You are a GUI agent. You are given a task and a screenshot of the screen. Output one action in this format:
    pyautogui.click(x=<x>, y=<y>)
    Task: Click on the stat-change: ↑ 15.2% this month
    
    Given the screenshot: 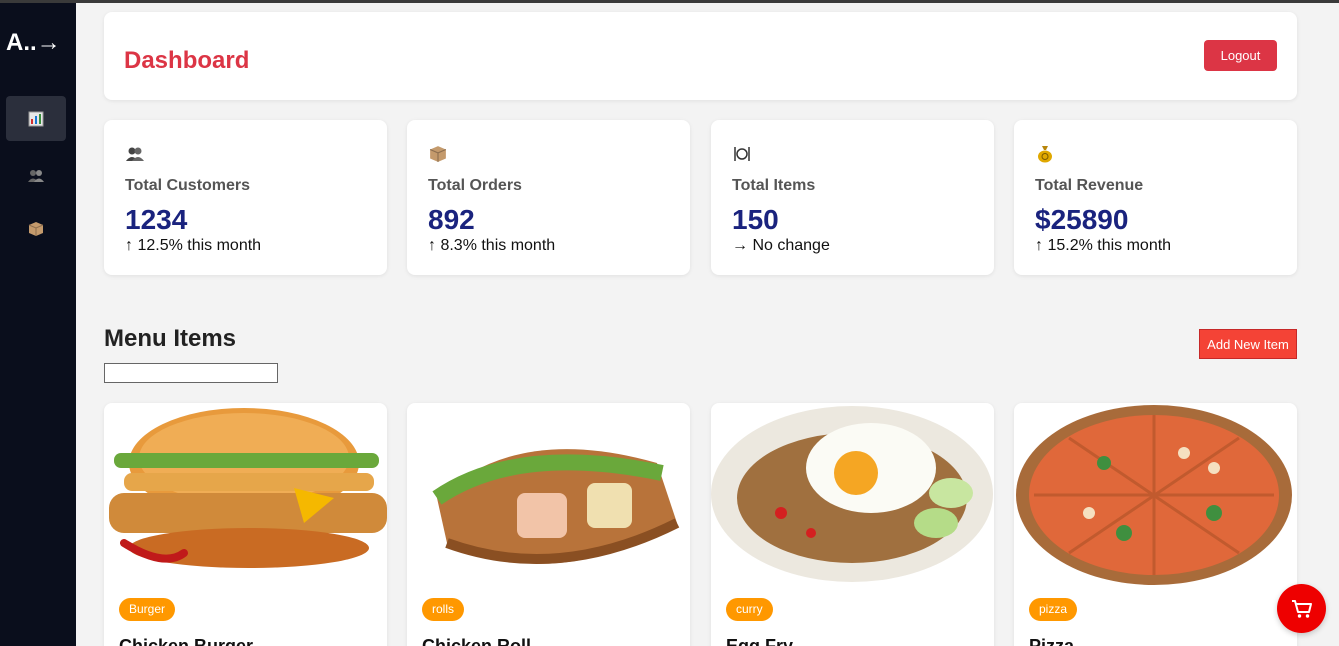 What is the action you would take?
    pyautogui.click(x=1103, y=245)
    